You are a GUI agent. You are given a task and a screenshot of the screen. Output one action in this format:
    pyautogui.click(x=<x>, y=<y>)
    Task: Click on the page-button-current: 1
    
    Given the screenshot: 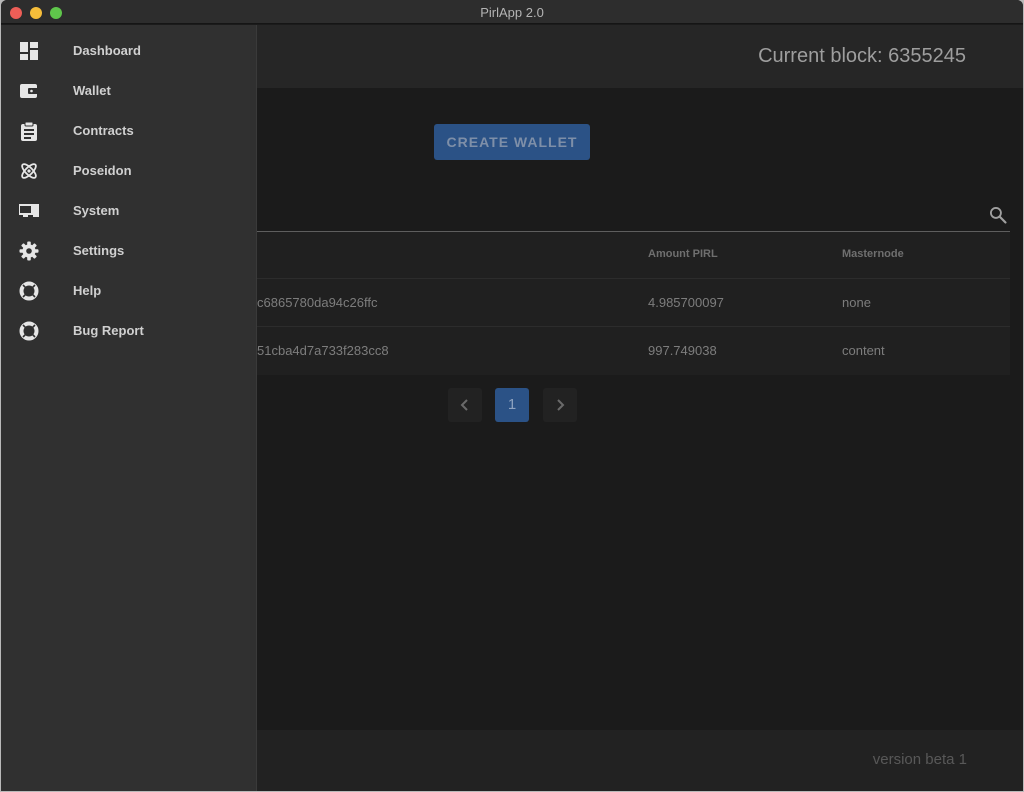 What is the action you would take?
    pyautogui.click(x=512, y=405)
    